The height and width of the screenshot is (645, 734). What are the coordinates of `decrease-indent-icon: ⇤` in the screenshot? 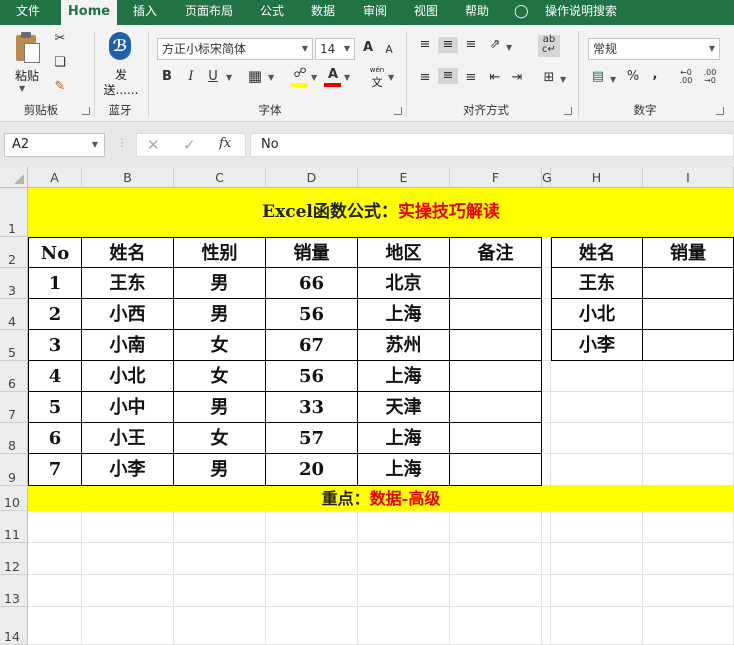 It's located at (495, 78).